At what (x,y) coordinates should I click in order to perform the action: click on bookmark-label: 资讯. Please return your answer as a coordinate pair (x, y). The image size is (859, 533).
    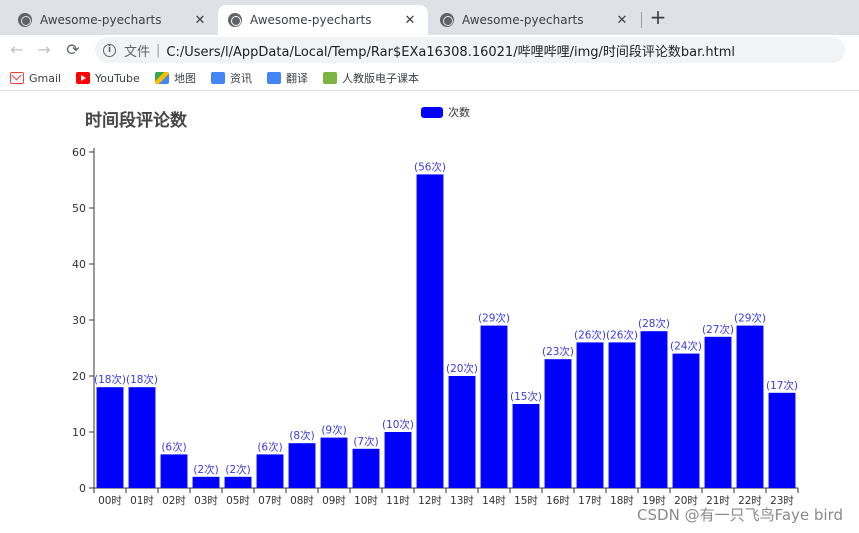
    Looking at the image, I should click on (241, 78).